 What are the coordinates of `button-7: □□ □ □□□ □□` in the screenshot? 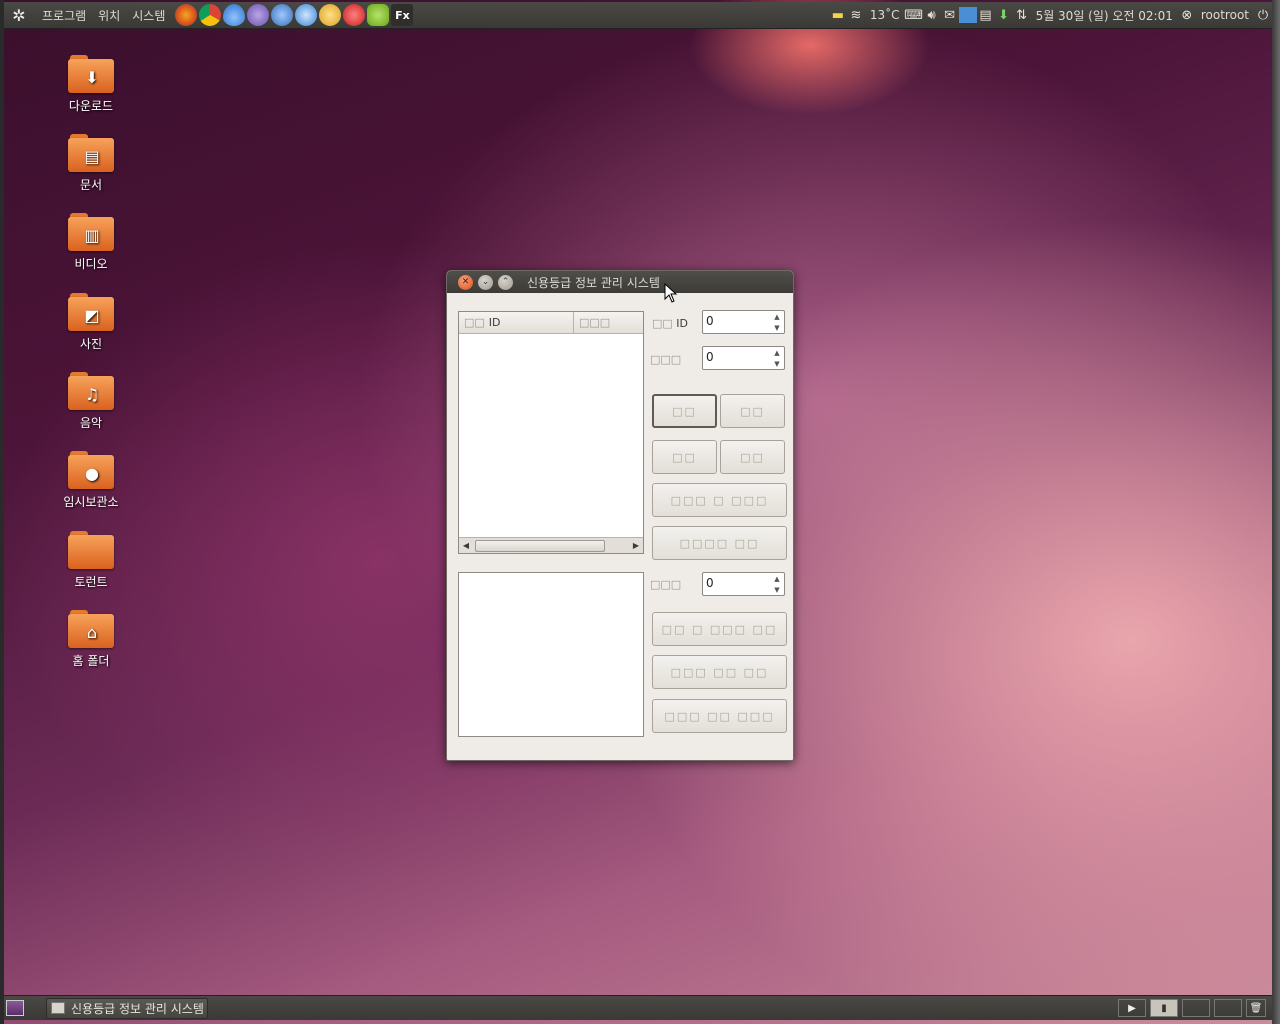 It's located at (719, 629).